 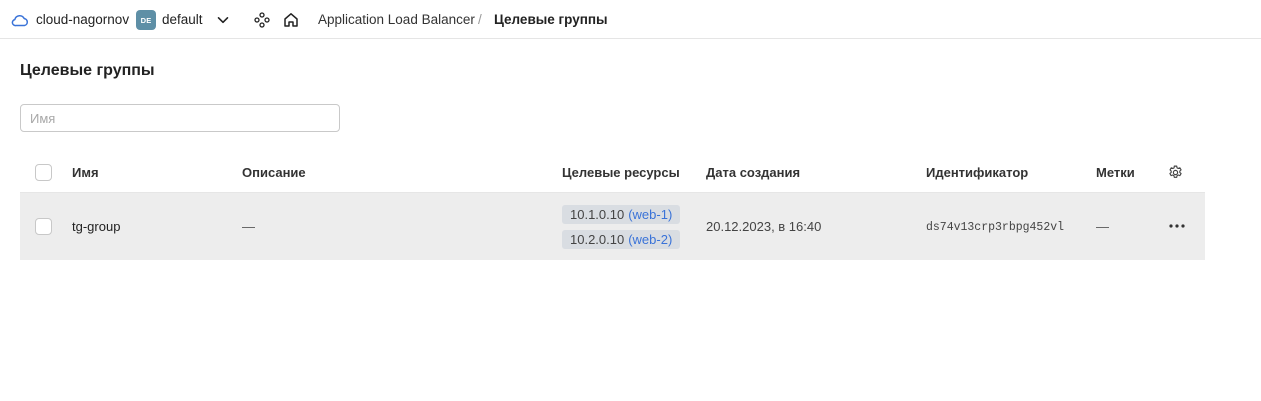 I want to click on resource-ip: 10.2.0.10, so click(x=597, y=239).